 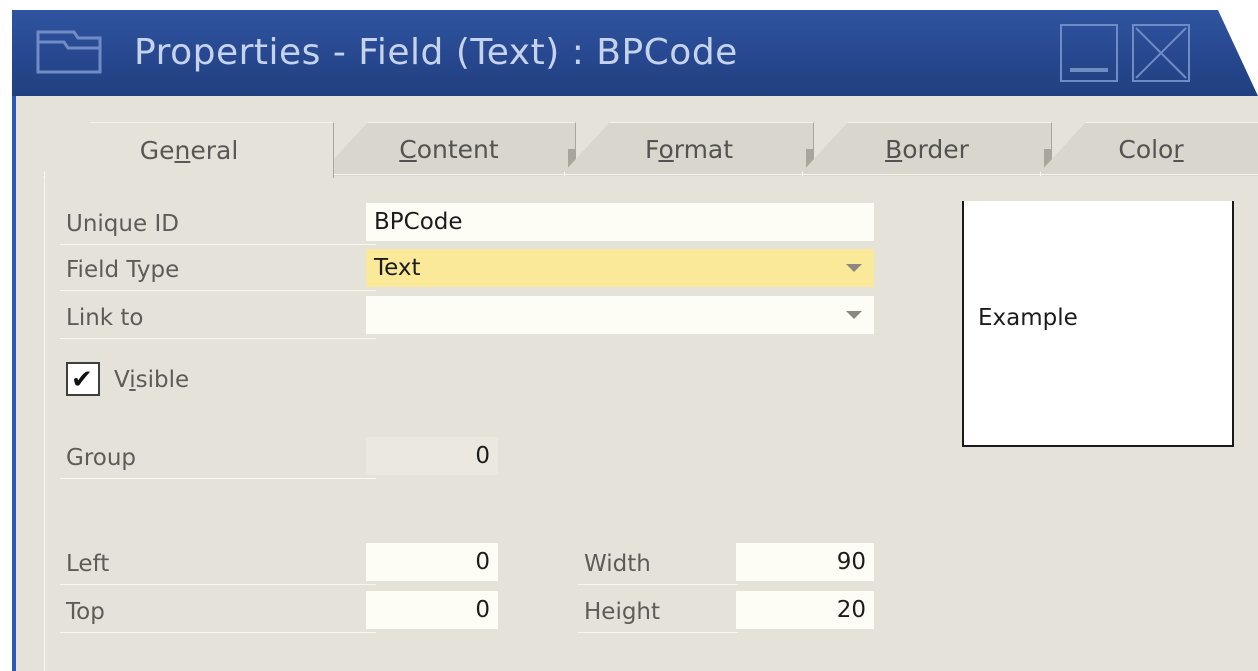 I want to click on window-title: Properties - Field (Text) : BPCode, so click(x=436, y=52).